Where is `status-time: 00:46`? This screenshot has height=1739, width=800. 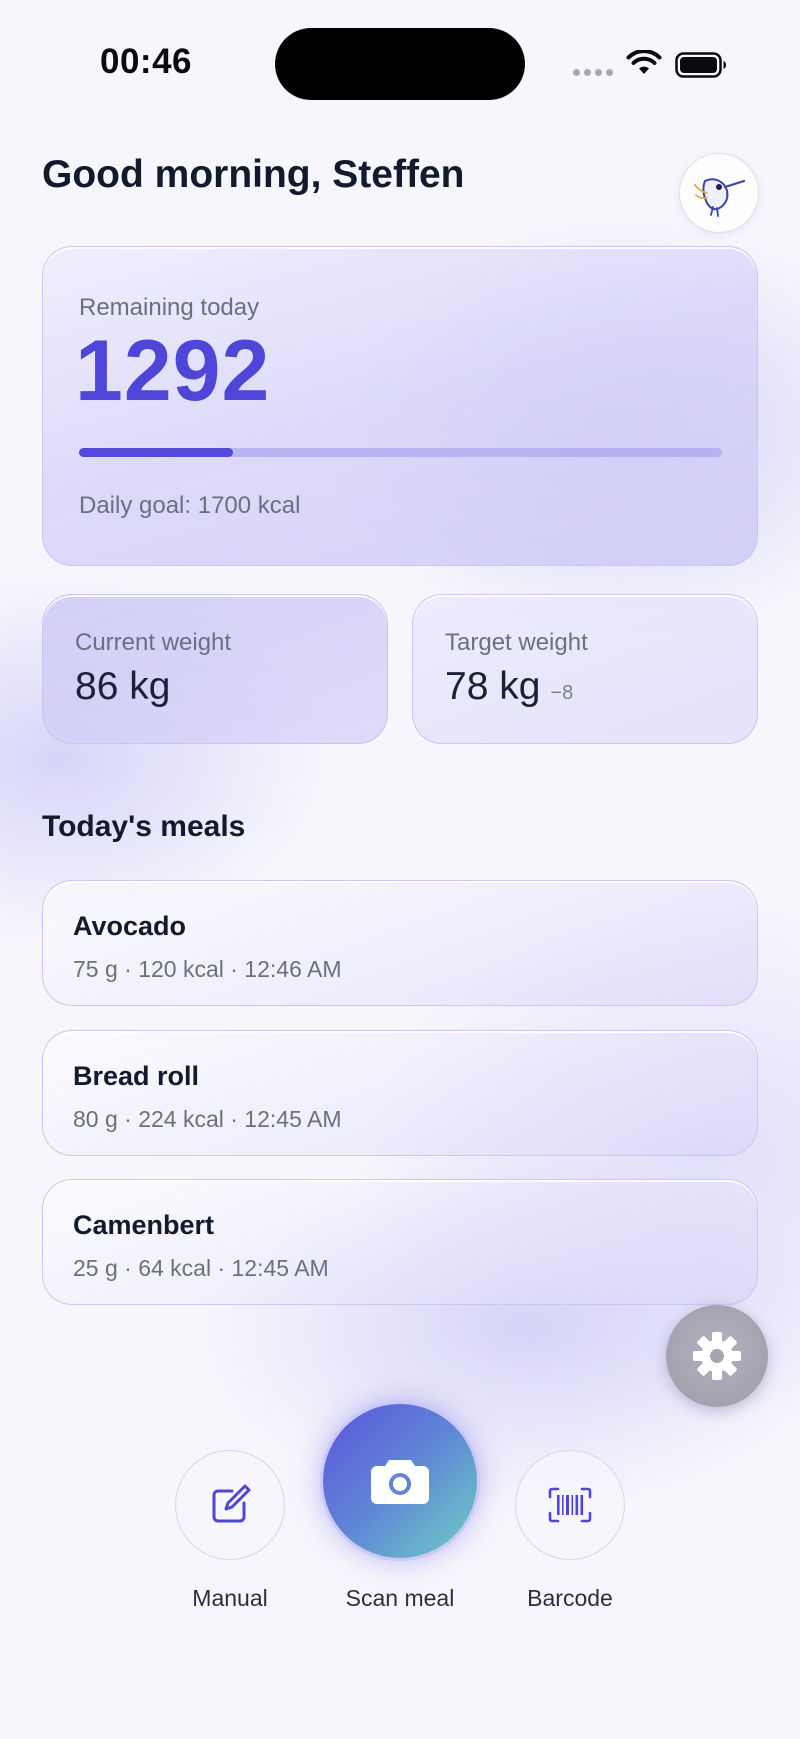
status-time: 00:46 is located at coordinates (146, 61).